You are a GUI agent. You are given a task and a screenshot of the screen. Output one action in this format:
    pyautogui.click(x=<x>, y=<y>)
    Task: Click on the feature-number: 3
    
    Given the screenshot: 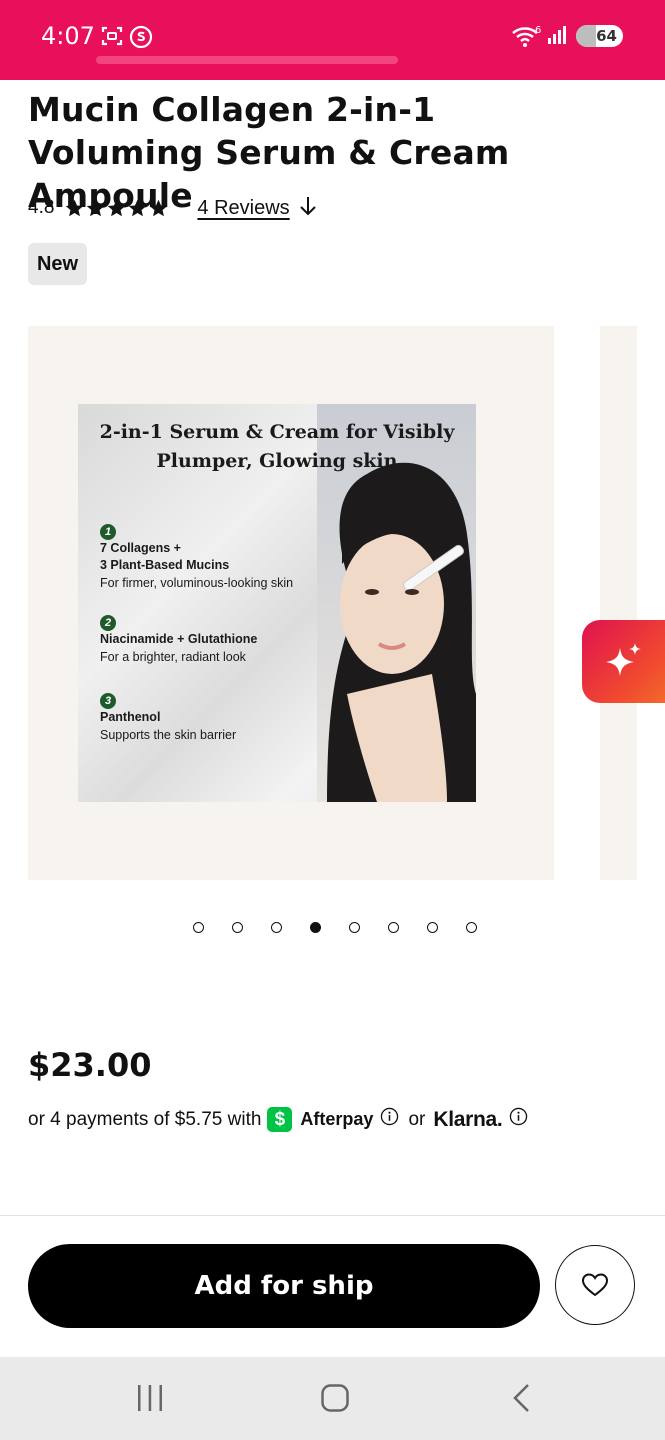 What is the action you would take?
    pyautogui.click(x=108, y=701)
    